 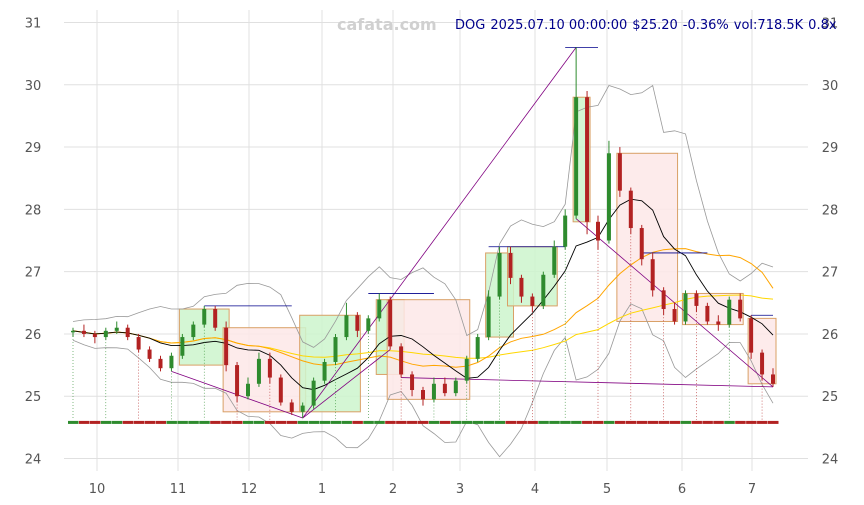 I want to click on y-tick-label-right: 26, so click(x=830, y=335).